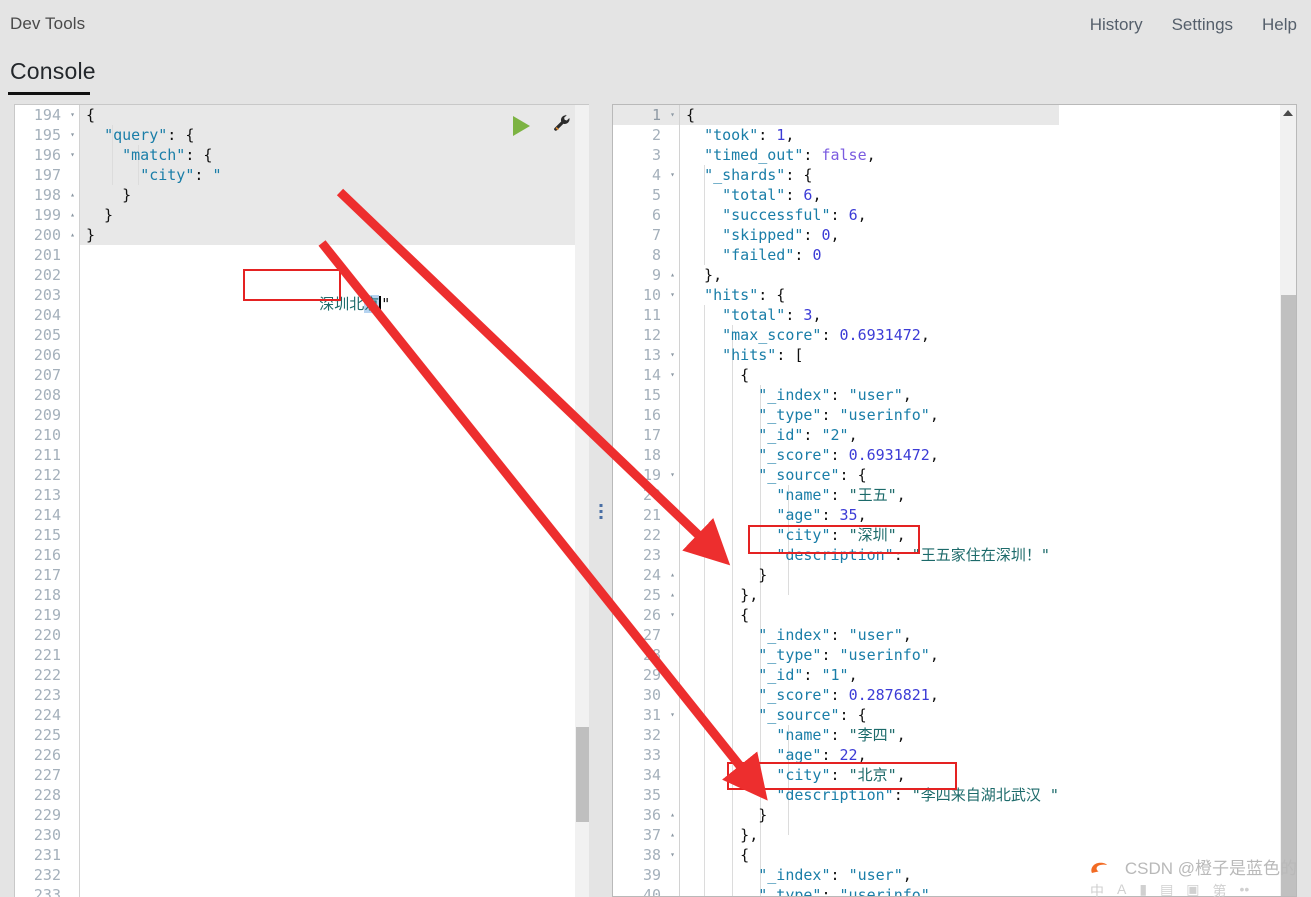  I want to click on pane-splitter, so click(600, 500).